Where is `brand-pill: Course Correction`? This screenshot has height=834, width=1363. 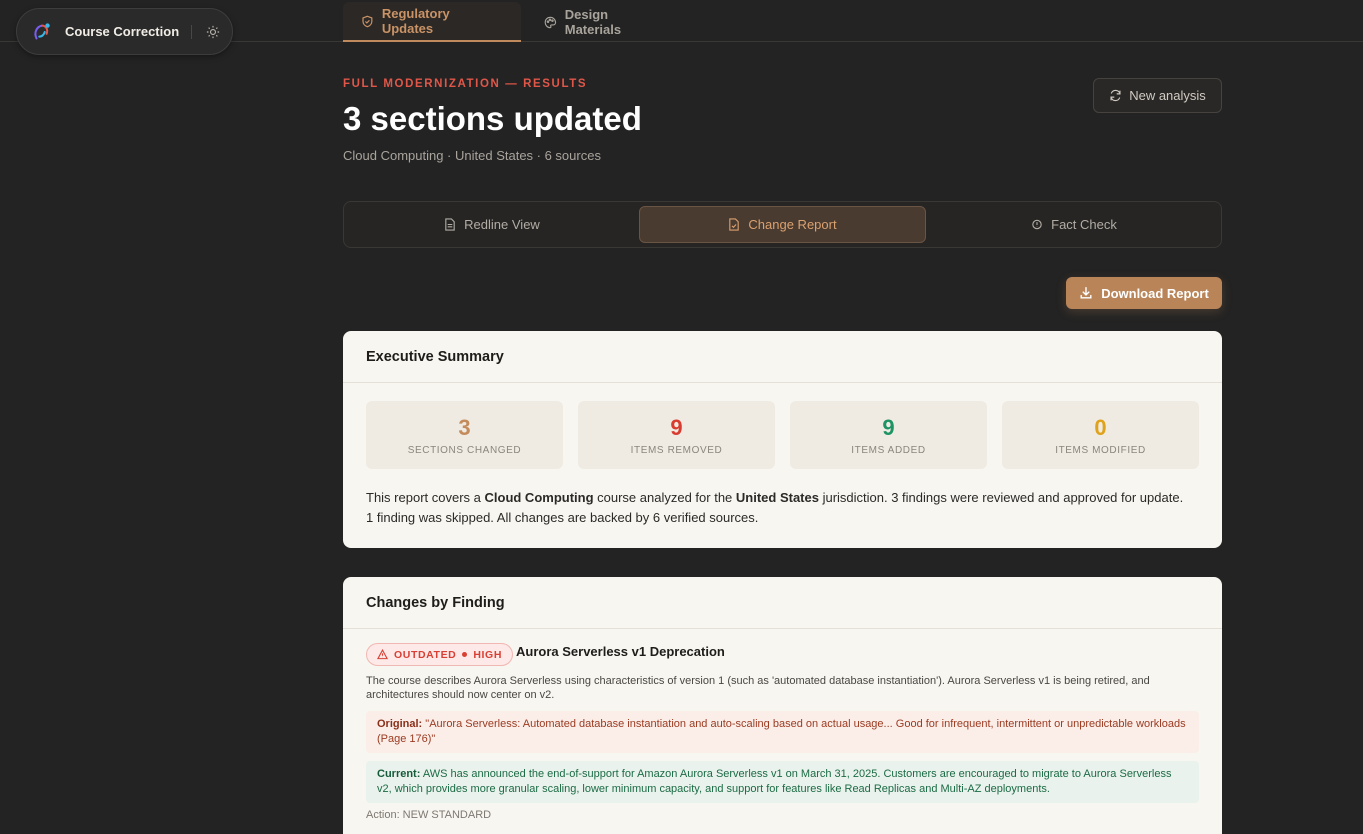
brand-pill: Course Correction is located at coordinates (124, 31).